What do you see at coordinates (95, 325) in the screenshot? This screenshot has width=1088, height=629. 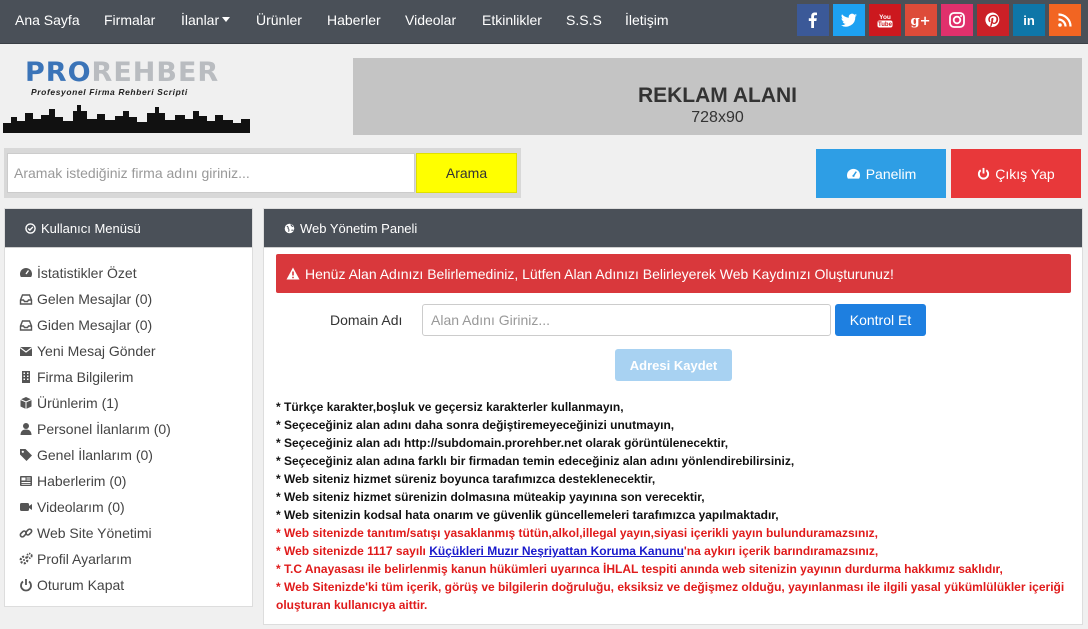 I see `menu-item-label: Giden Mesajlar (0)` at bounding box center [95, 325].